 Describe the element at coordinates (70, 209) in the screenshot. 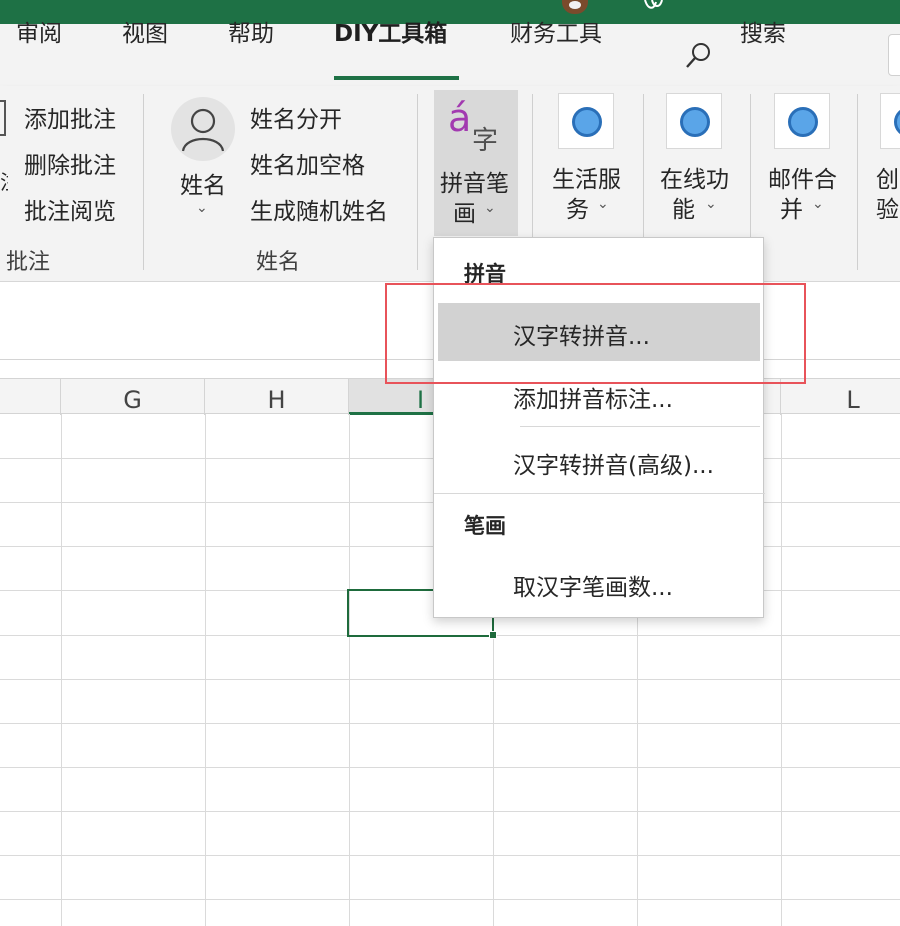

I see `review-comments-button: 批注阅览` at that location.